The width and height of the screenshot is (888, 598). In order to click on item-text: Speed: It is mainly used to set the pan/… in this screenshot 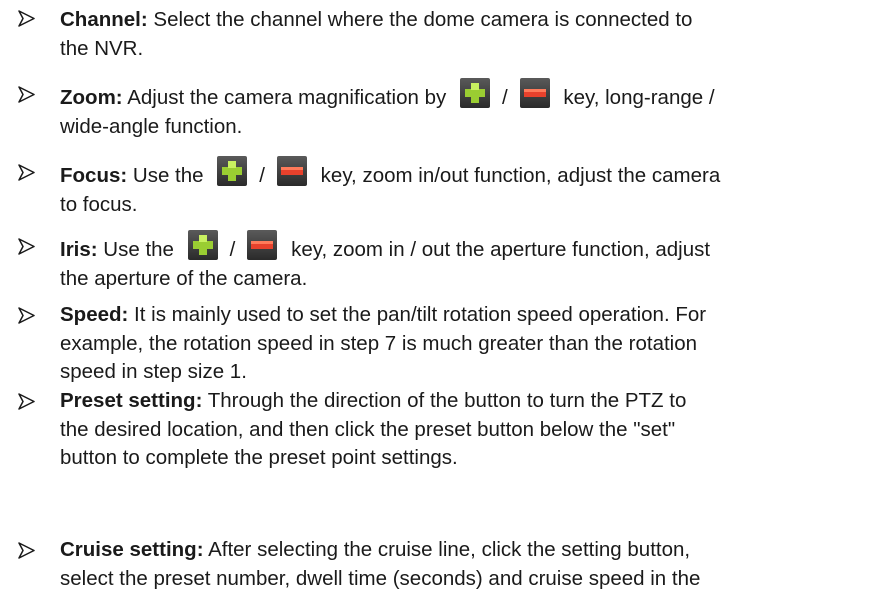, I will do `click(469, 344)`.